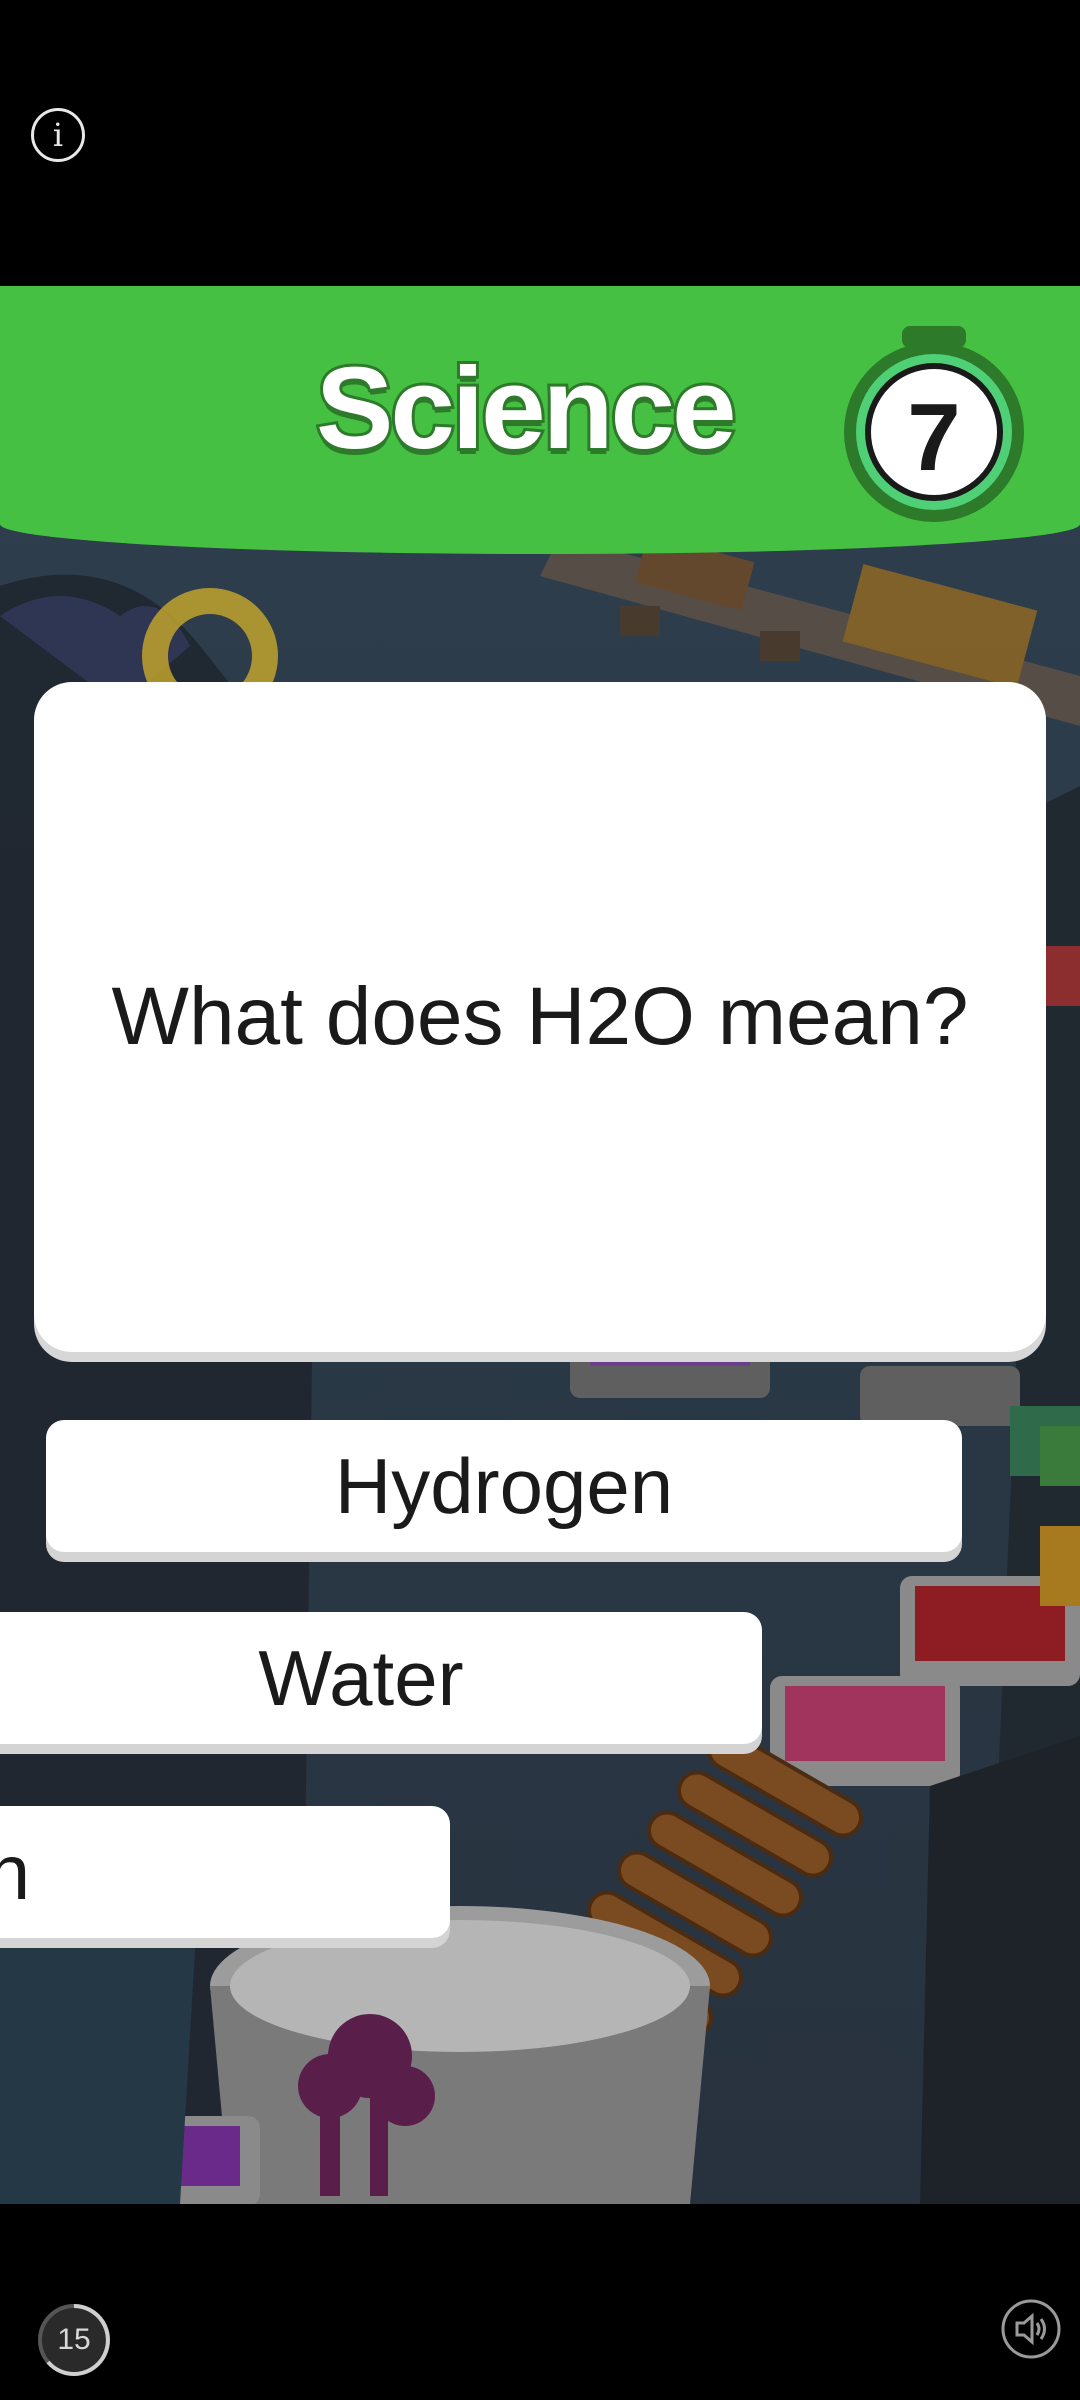 This screenshot has width=1080, height=2400. I want to click on subject-title: Science, so click(526, 408).